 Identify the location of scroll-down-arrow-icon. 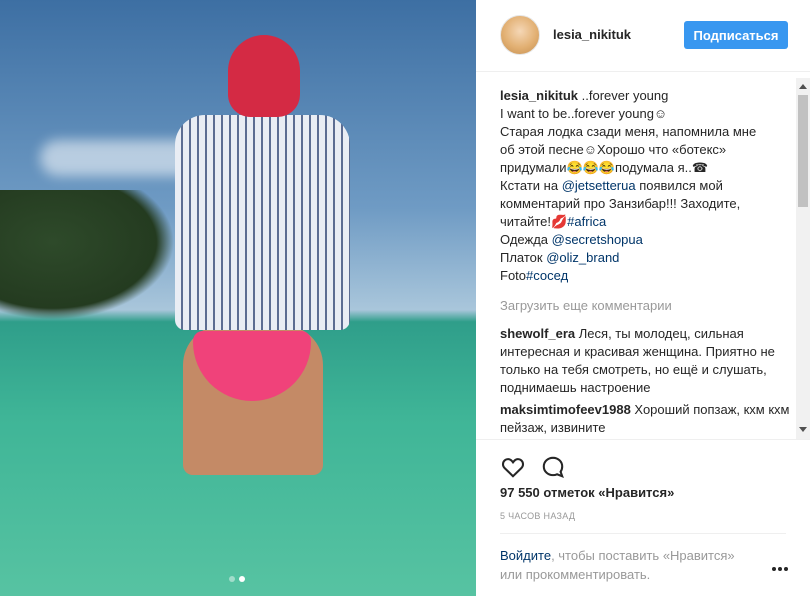
(803, 429).